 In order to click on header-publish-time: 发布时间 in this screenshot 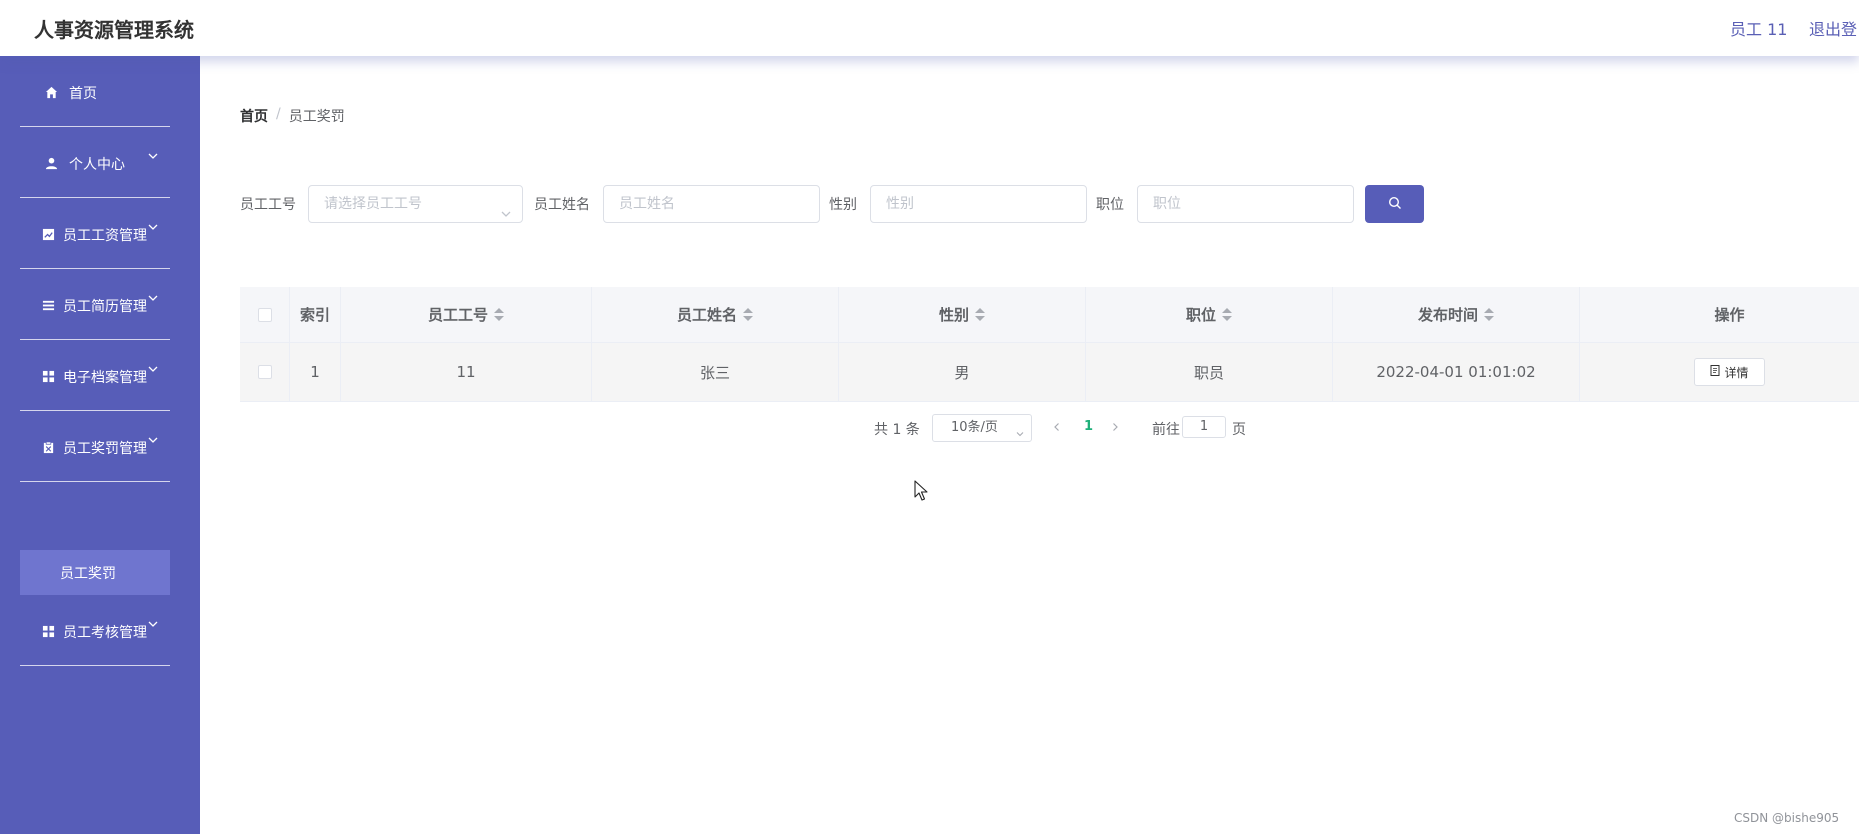, I will do `click(1456, 314)`.